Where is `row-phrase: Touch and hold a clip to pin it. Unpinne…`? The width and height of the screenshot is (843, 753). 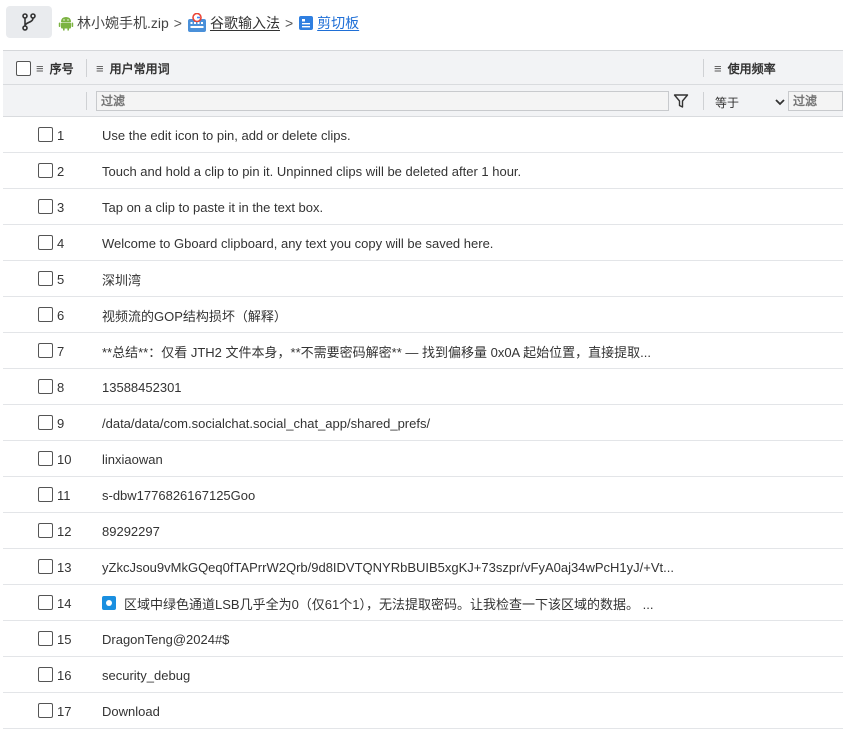
row-phrase: Touch and hold a clip to pin it. Unpinne… is located at coordinates (312, 171).